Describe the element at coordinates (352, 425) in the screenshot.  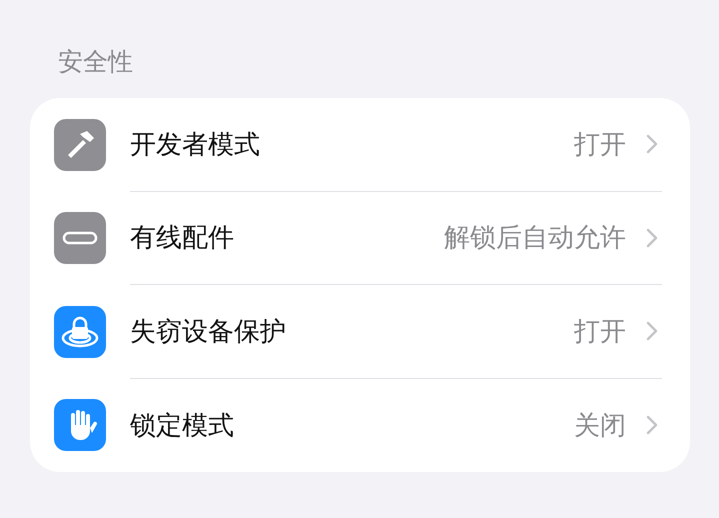
I see `setting-label: 锁定模式` at that location.